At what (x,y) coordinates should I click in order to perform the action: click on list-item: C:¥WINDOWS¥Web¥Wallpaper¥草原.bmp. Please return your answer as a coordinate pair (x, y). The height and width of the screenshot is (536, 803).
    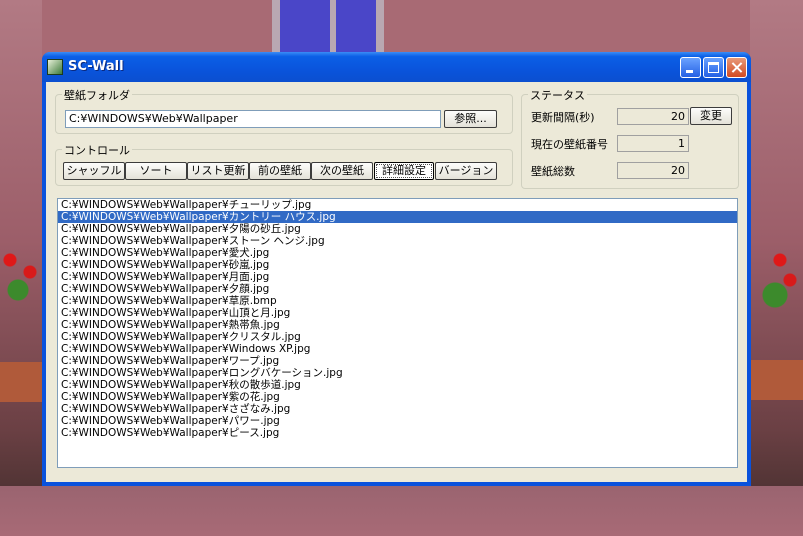
    Looking at the image, I should click on (397, 301).